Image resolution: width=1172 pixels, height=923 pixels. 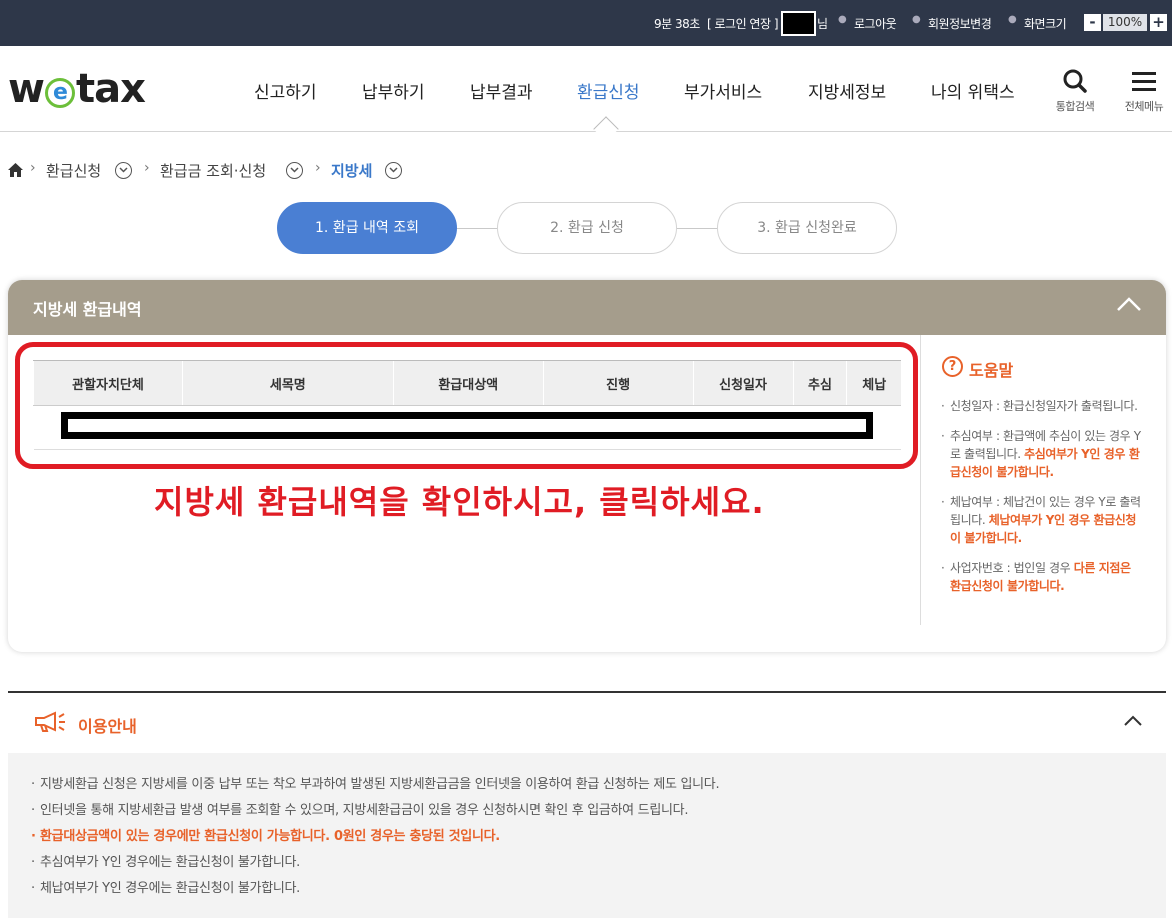 I want to click on active-nav-caret, so click(x=606, y=129).